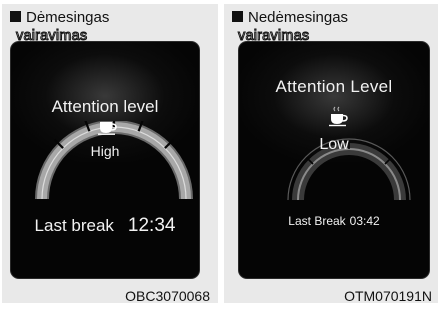 This screenshot has width=438, height=325. I want to click on panel-caption: Nedėmesingas vairavimas, so click(290, 27).